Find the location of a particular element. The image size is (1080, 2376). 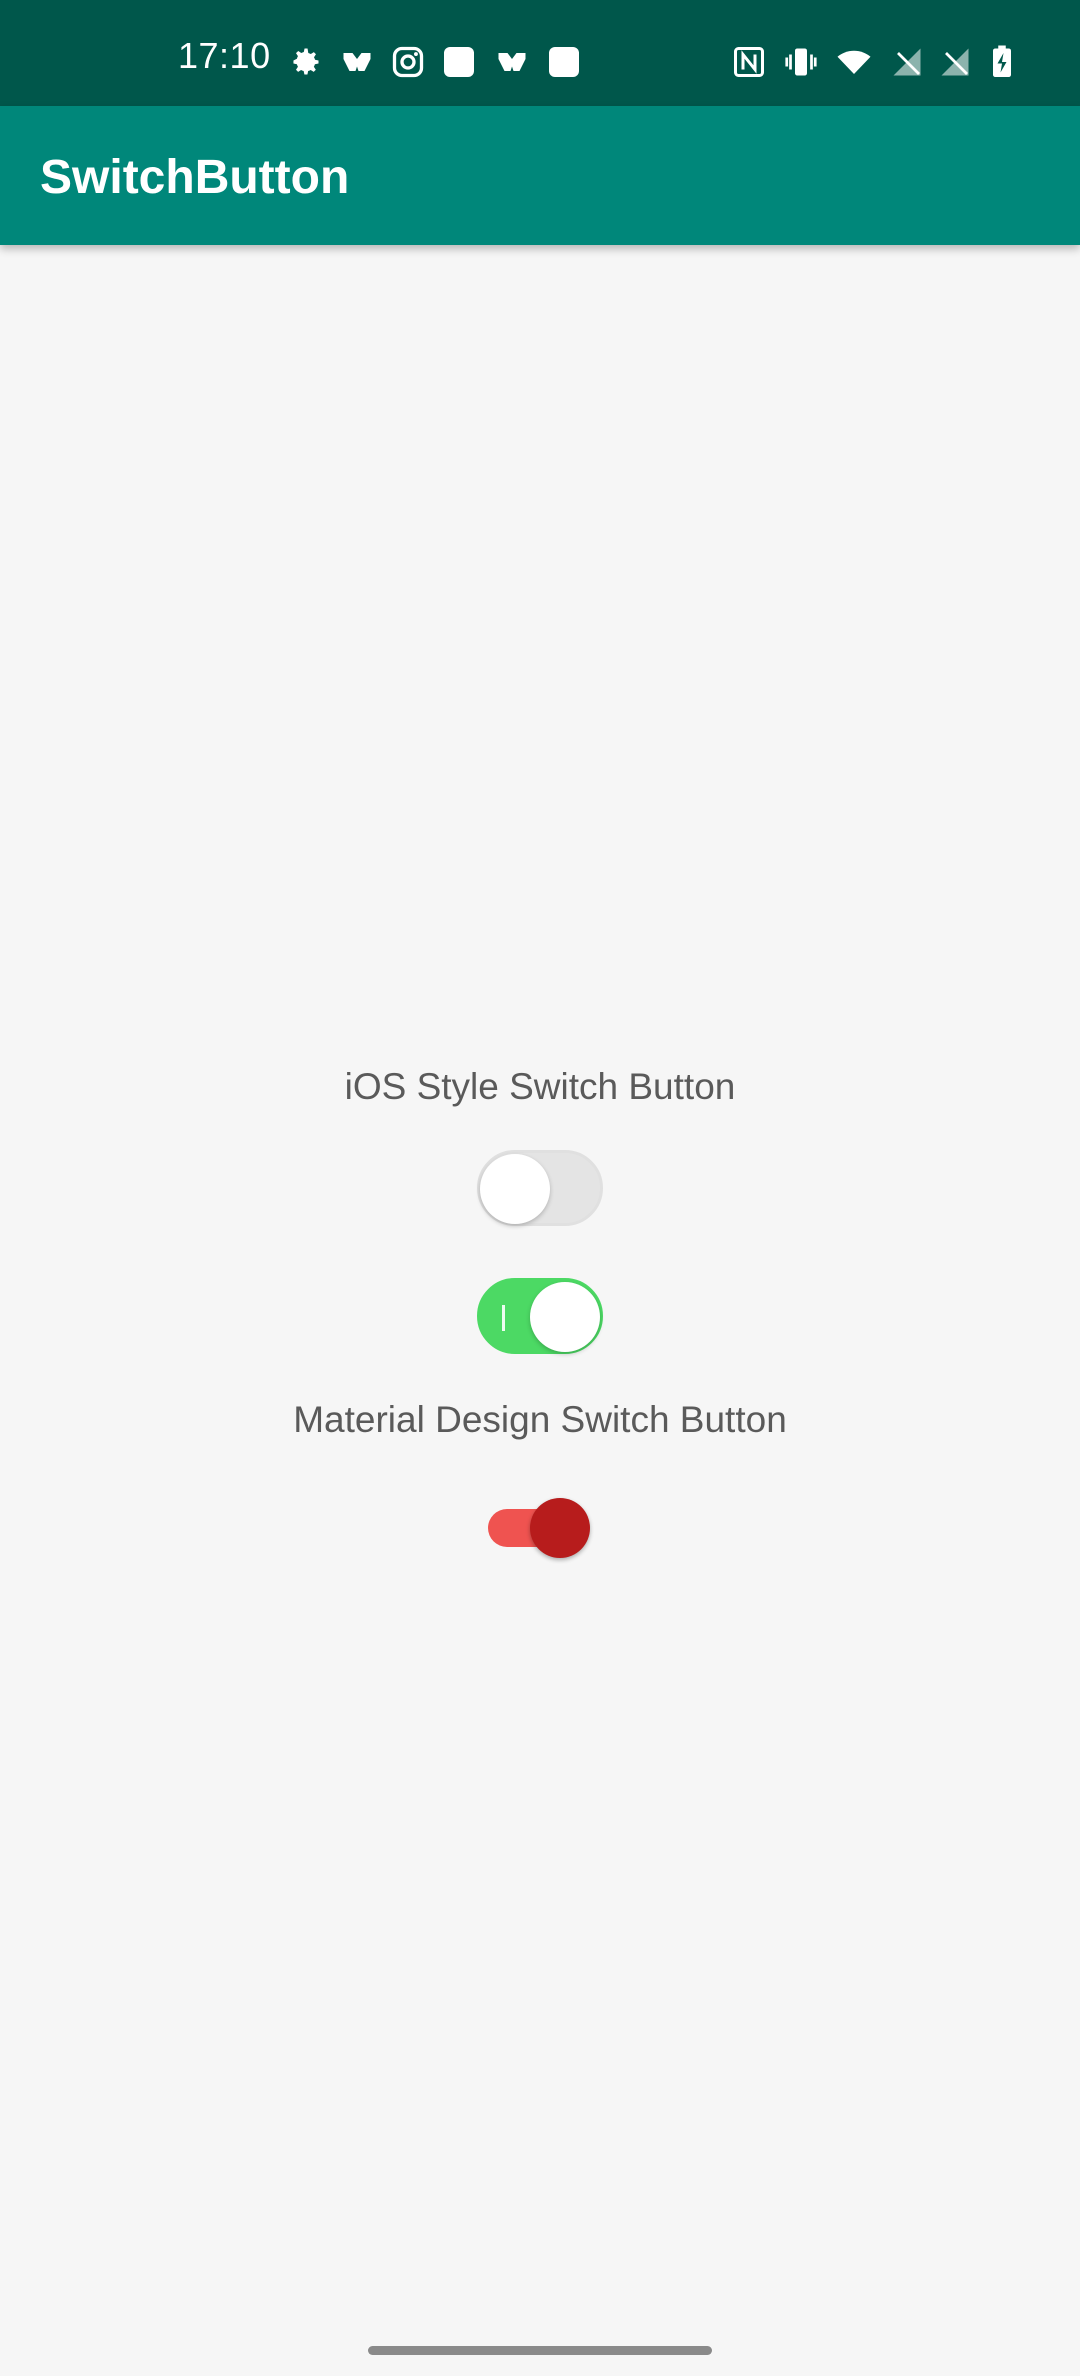

ios-switch-on is located at coordinates (540, 1316).